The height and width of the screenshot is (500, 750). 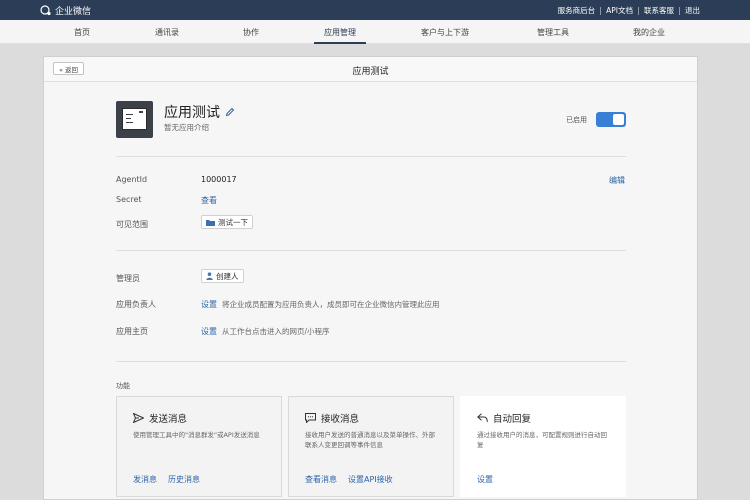 I want to click on card-title: 自动回复, so click(x=512, y=419).